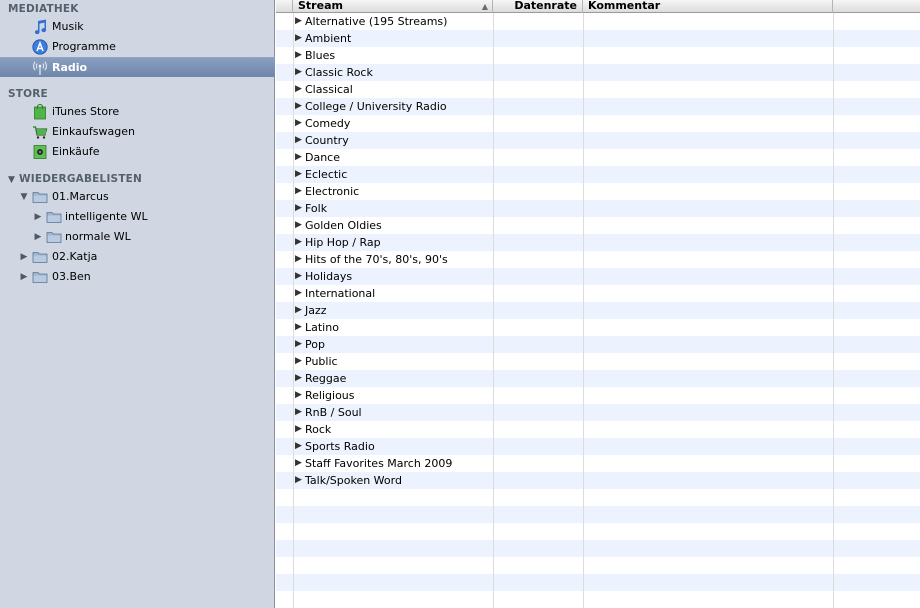  What do you see at coordinates (598, 463) in the screenshot?
I see `stream-genre-row: ▶ Staff Favorites March 2009` at bounding box center [598, 463].